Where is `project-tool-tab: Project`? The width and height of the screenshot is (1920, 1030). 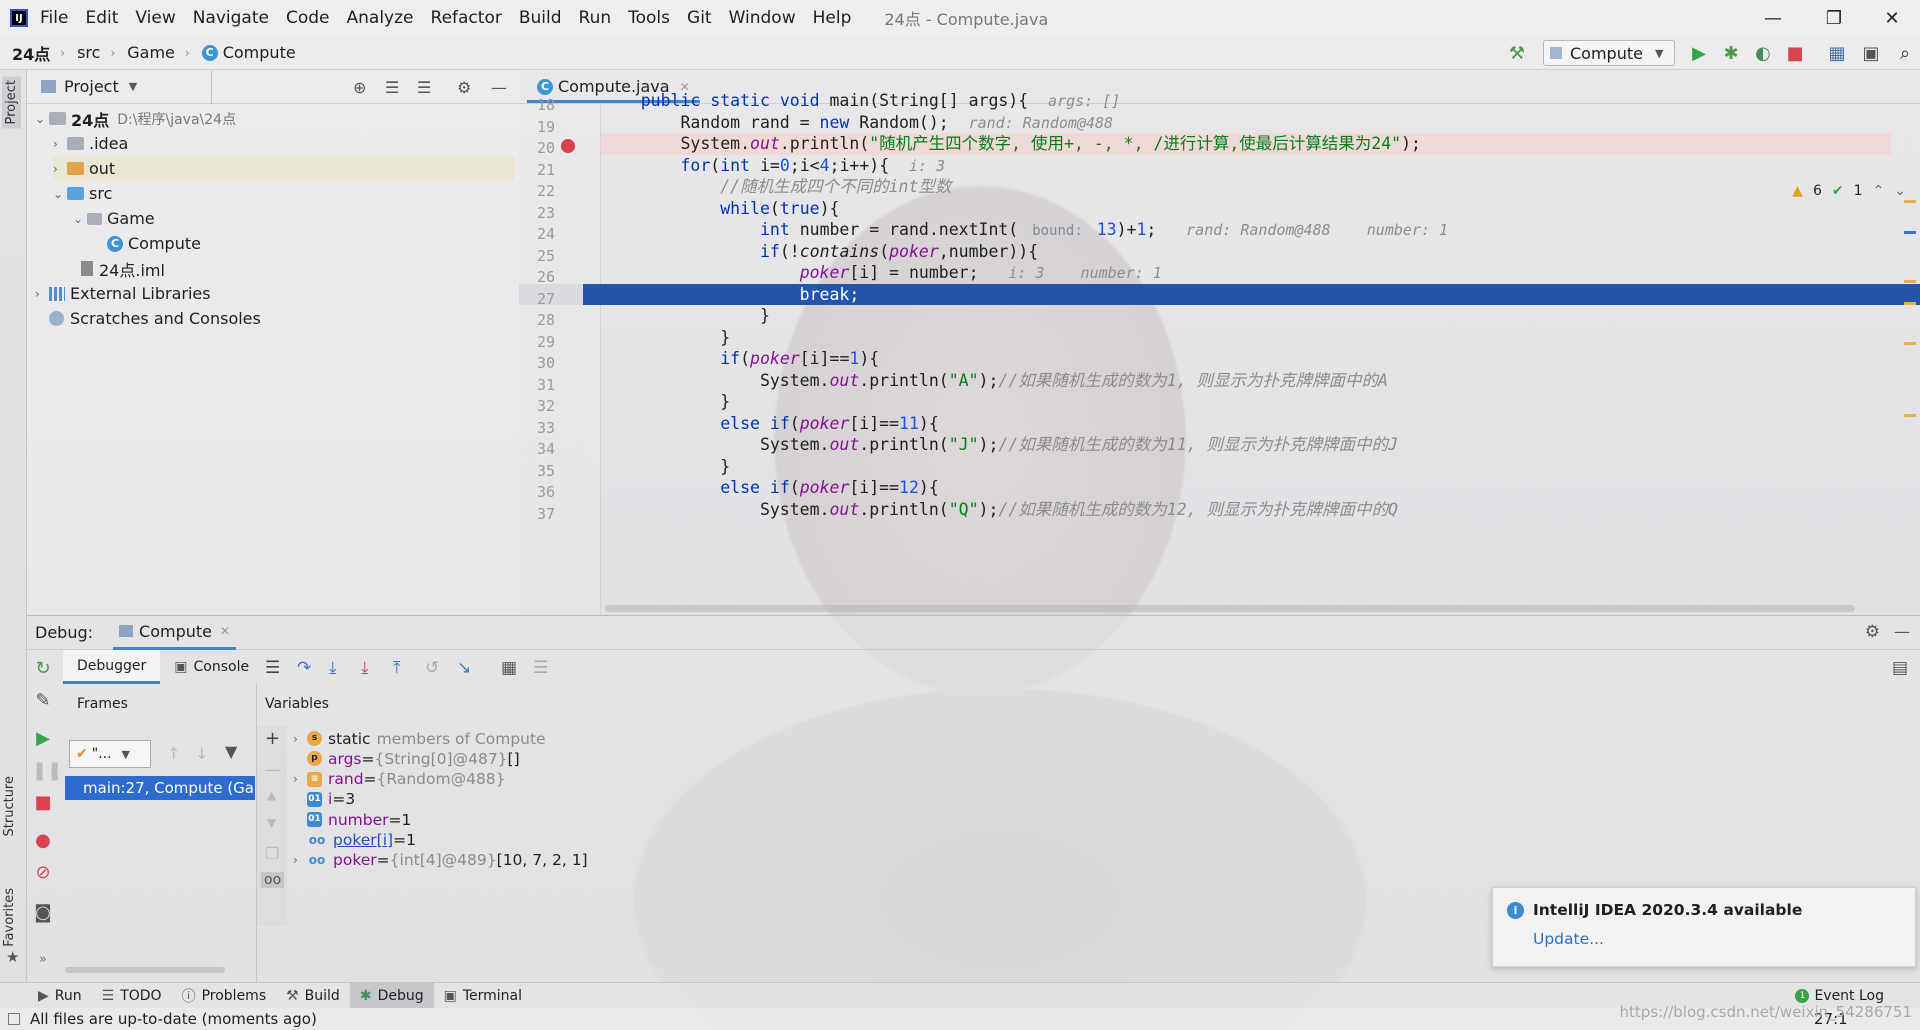 project-tool-tab: Project is located at coordinates (11, 102).